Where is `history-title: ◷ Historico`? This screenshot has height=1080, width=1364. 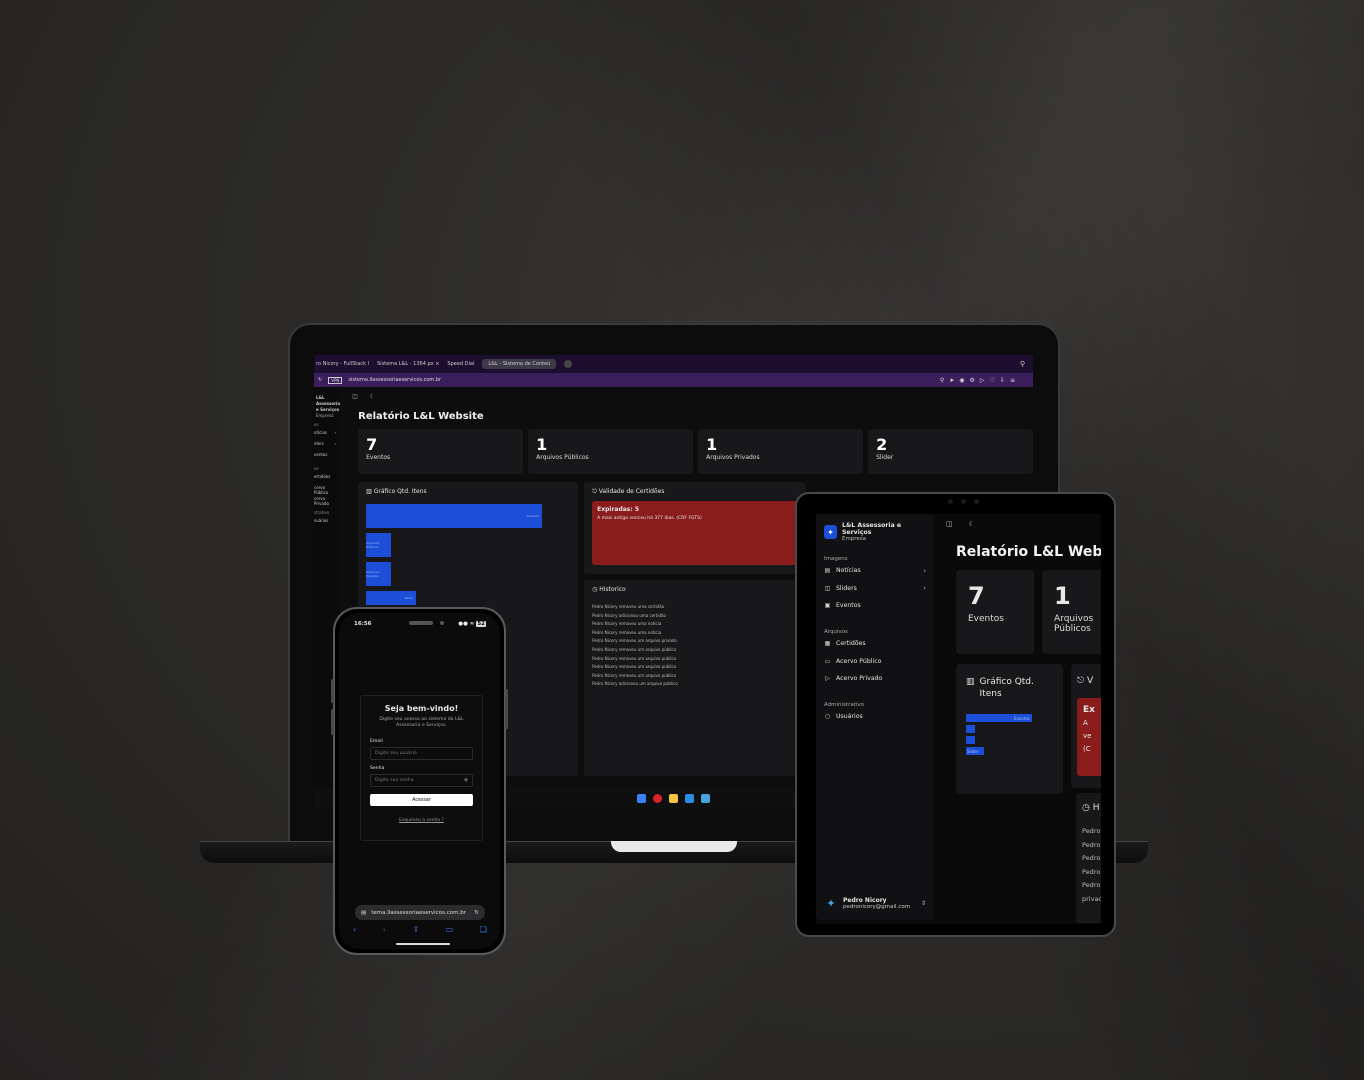 history-title: ◷ Historico is located at coordinates (609, 589).